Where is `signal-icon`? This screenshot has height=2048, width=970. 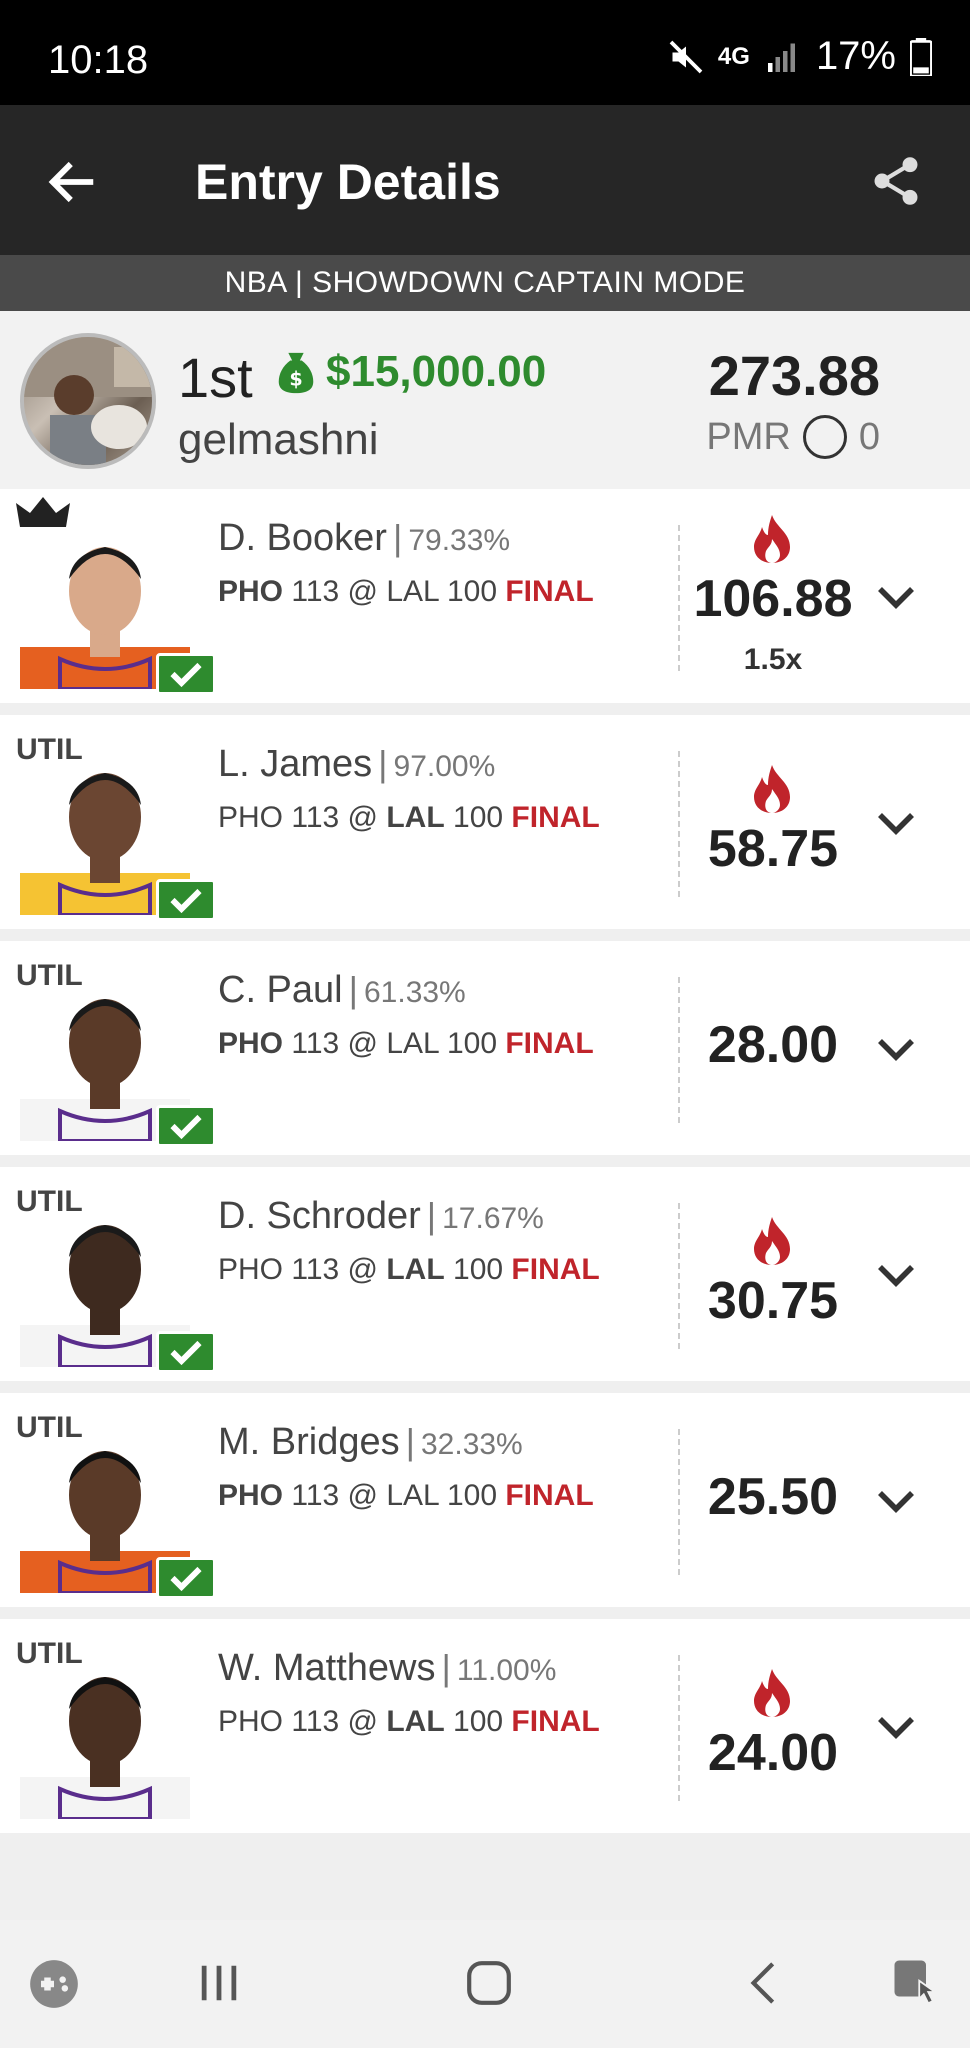 signal-icon is located at coordinates (781, 57).